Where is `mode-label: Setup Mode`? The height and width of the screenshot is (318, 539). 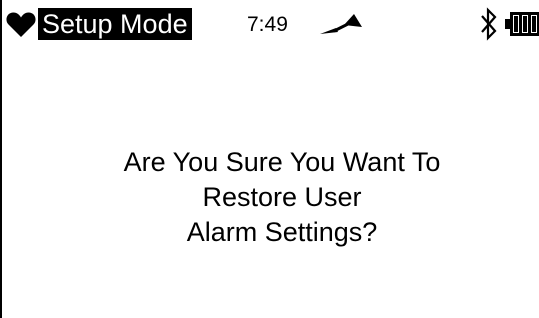 mode-label: Setup Mode is located at coordinates (115, 24).